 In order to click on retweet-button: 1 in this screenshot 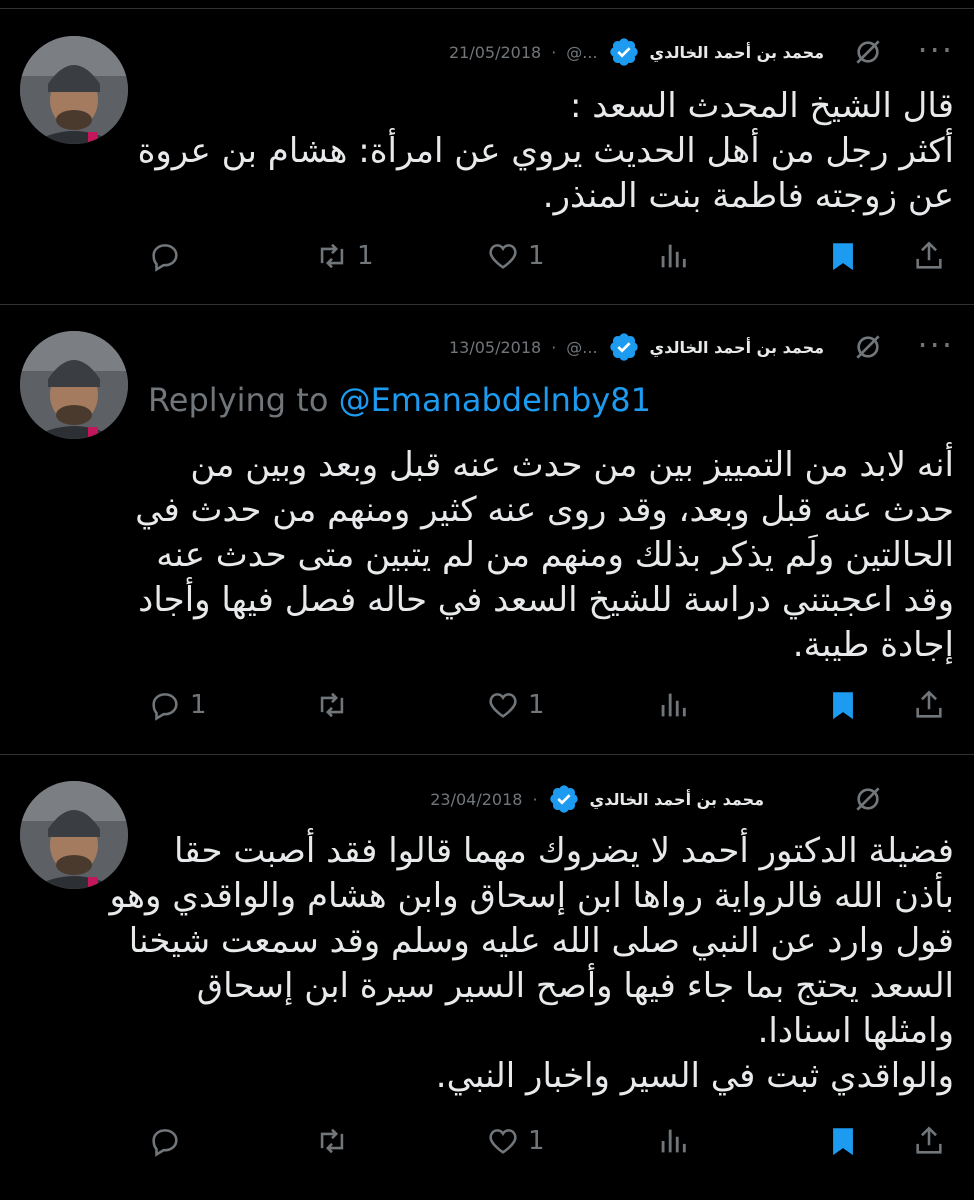, I will do `click(344, 256)`.